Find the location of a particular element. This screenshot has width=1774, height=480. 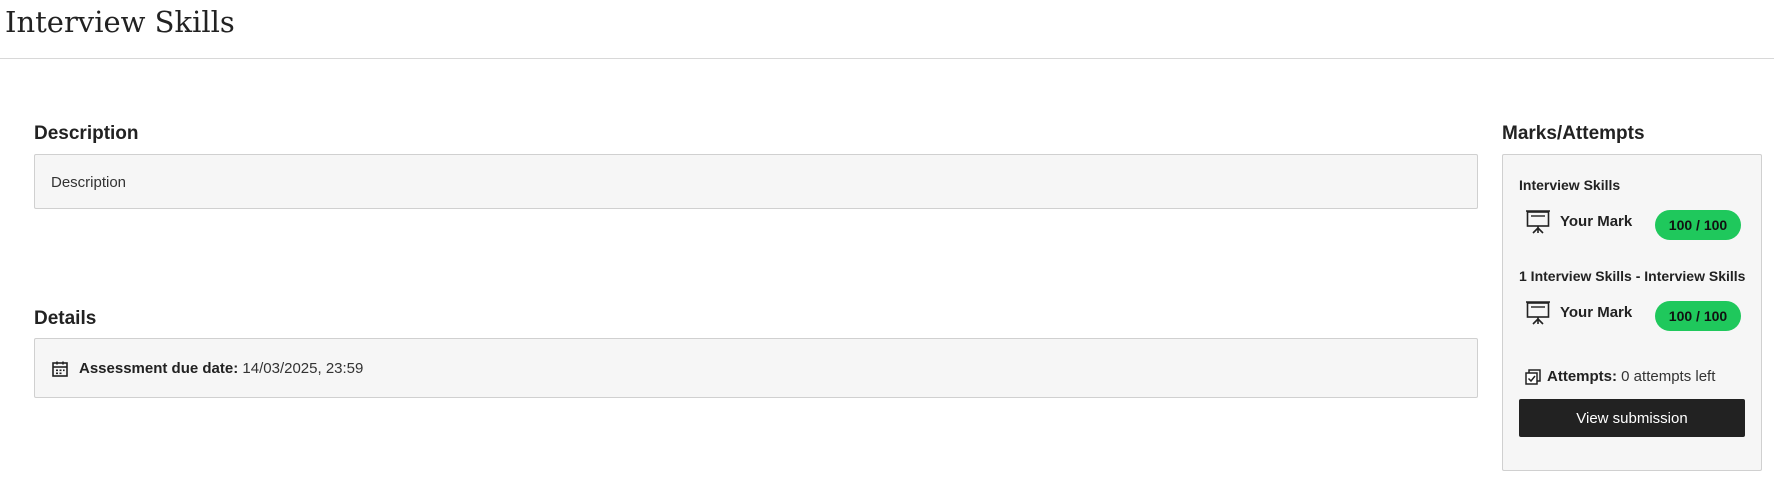

due-date-row: Assessment due date: 14/03/2025, 23:59 is located at coordinates (221, 368).